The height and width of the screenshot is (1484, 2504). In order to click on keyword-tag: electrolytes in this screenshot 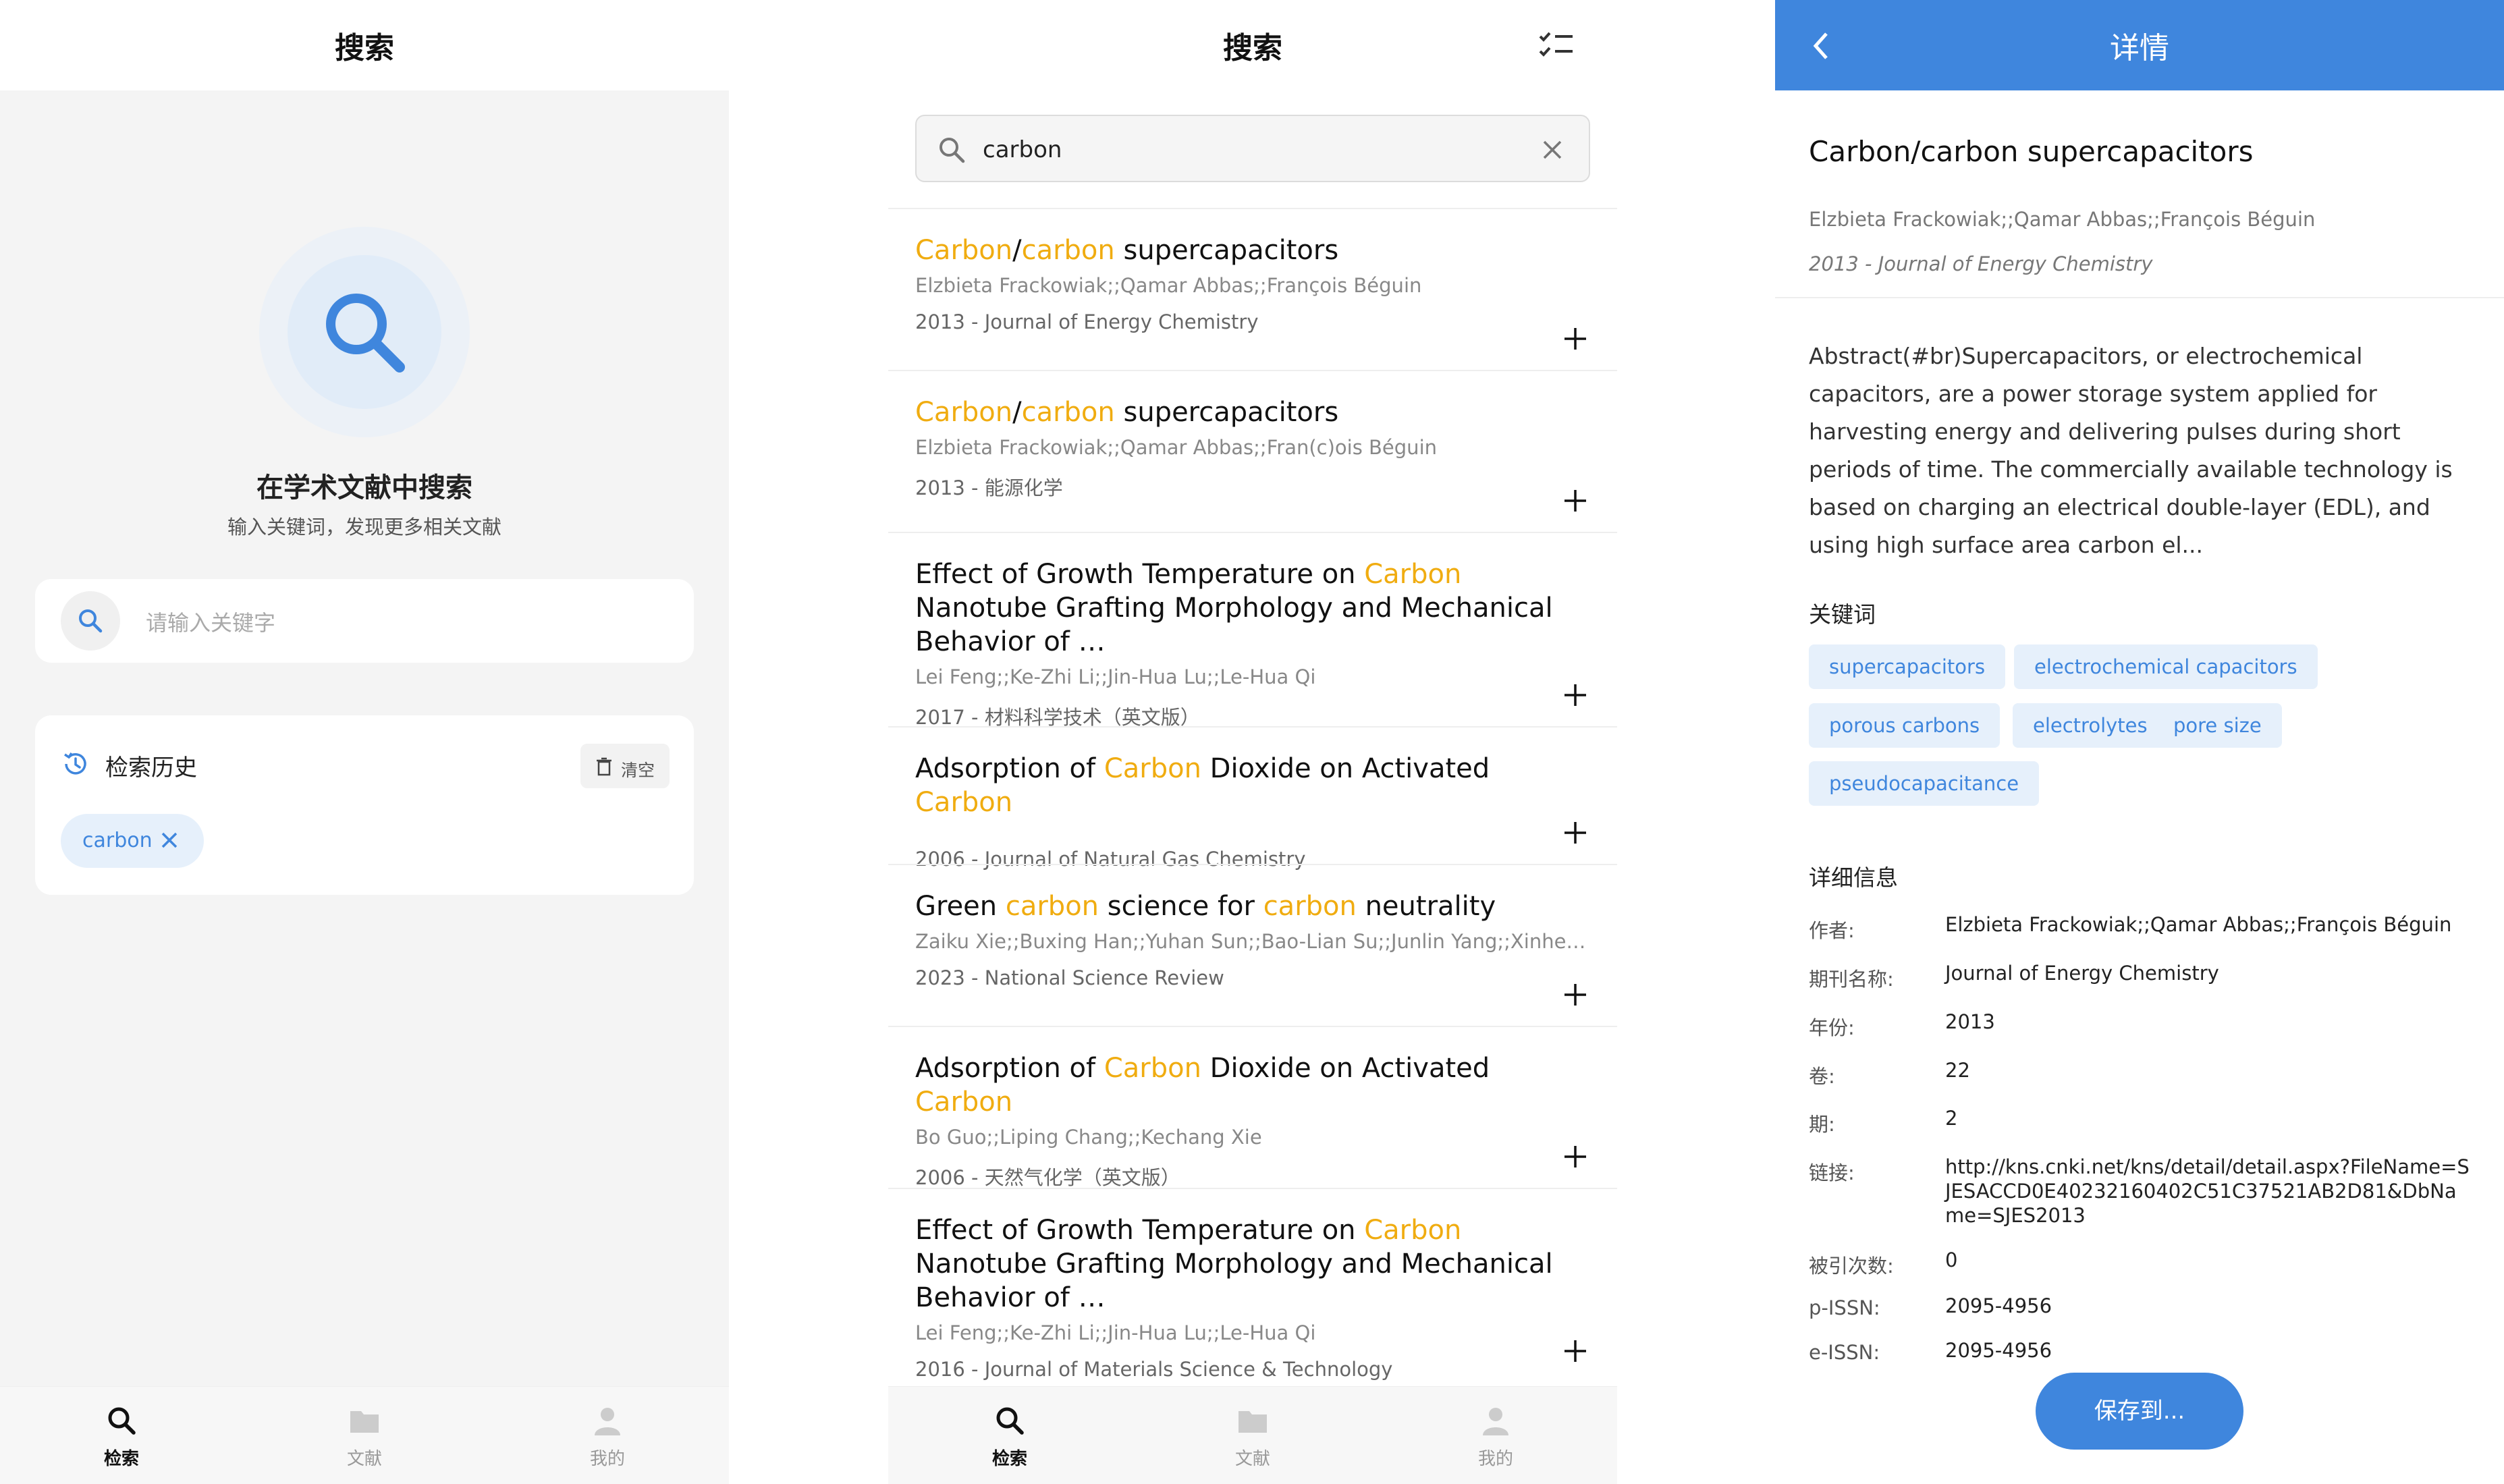, I will do `click(2090, 725)`.